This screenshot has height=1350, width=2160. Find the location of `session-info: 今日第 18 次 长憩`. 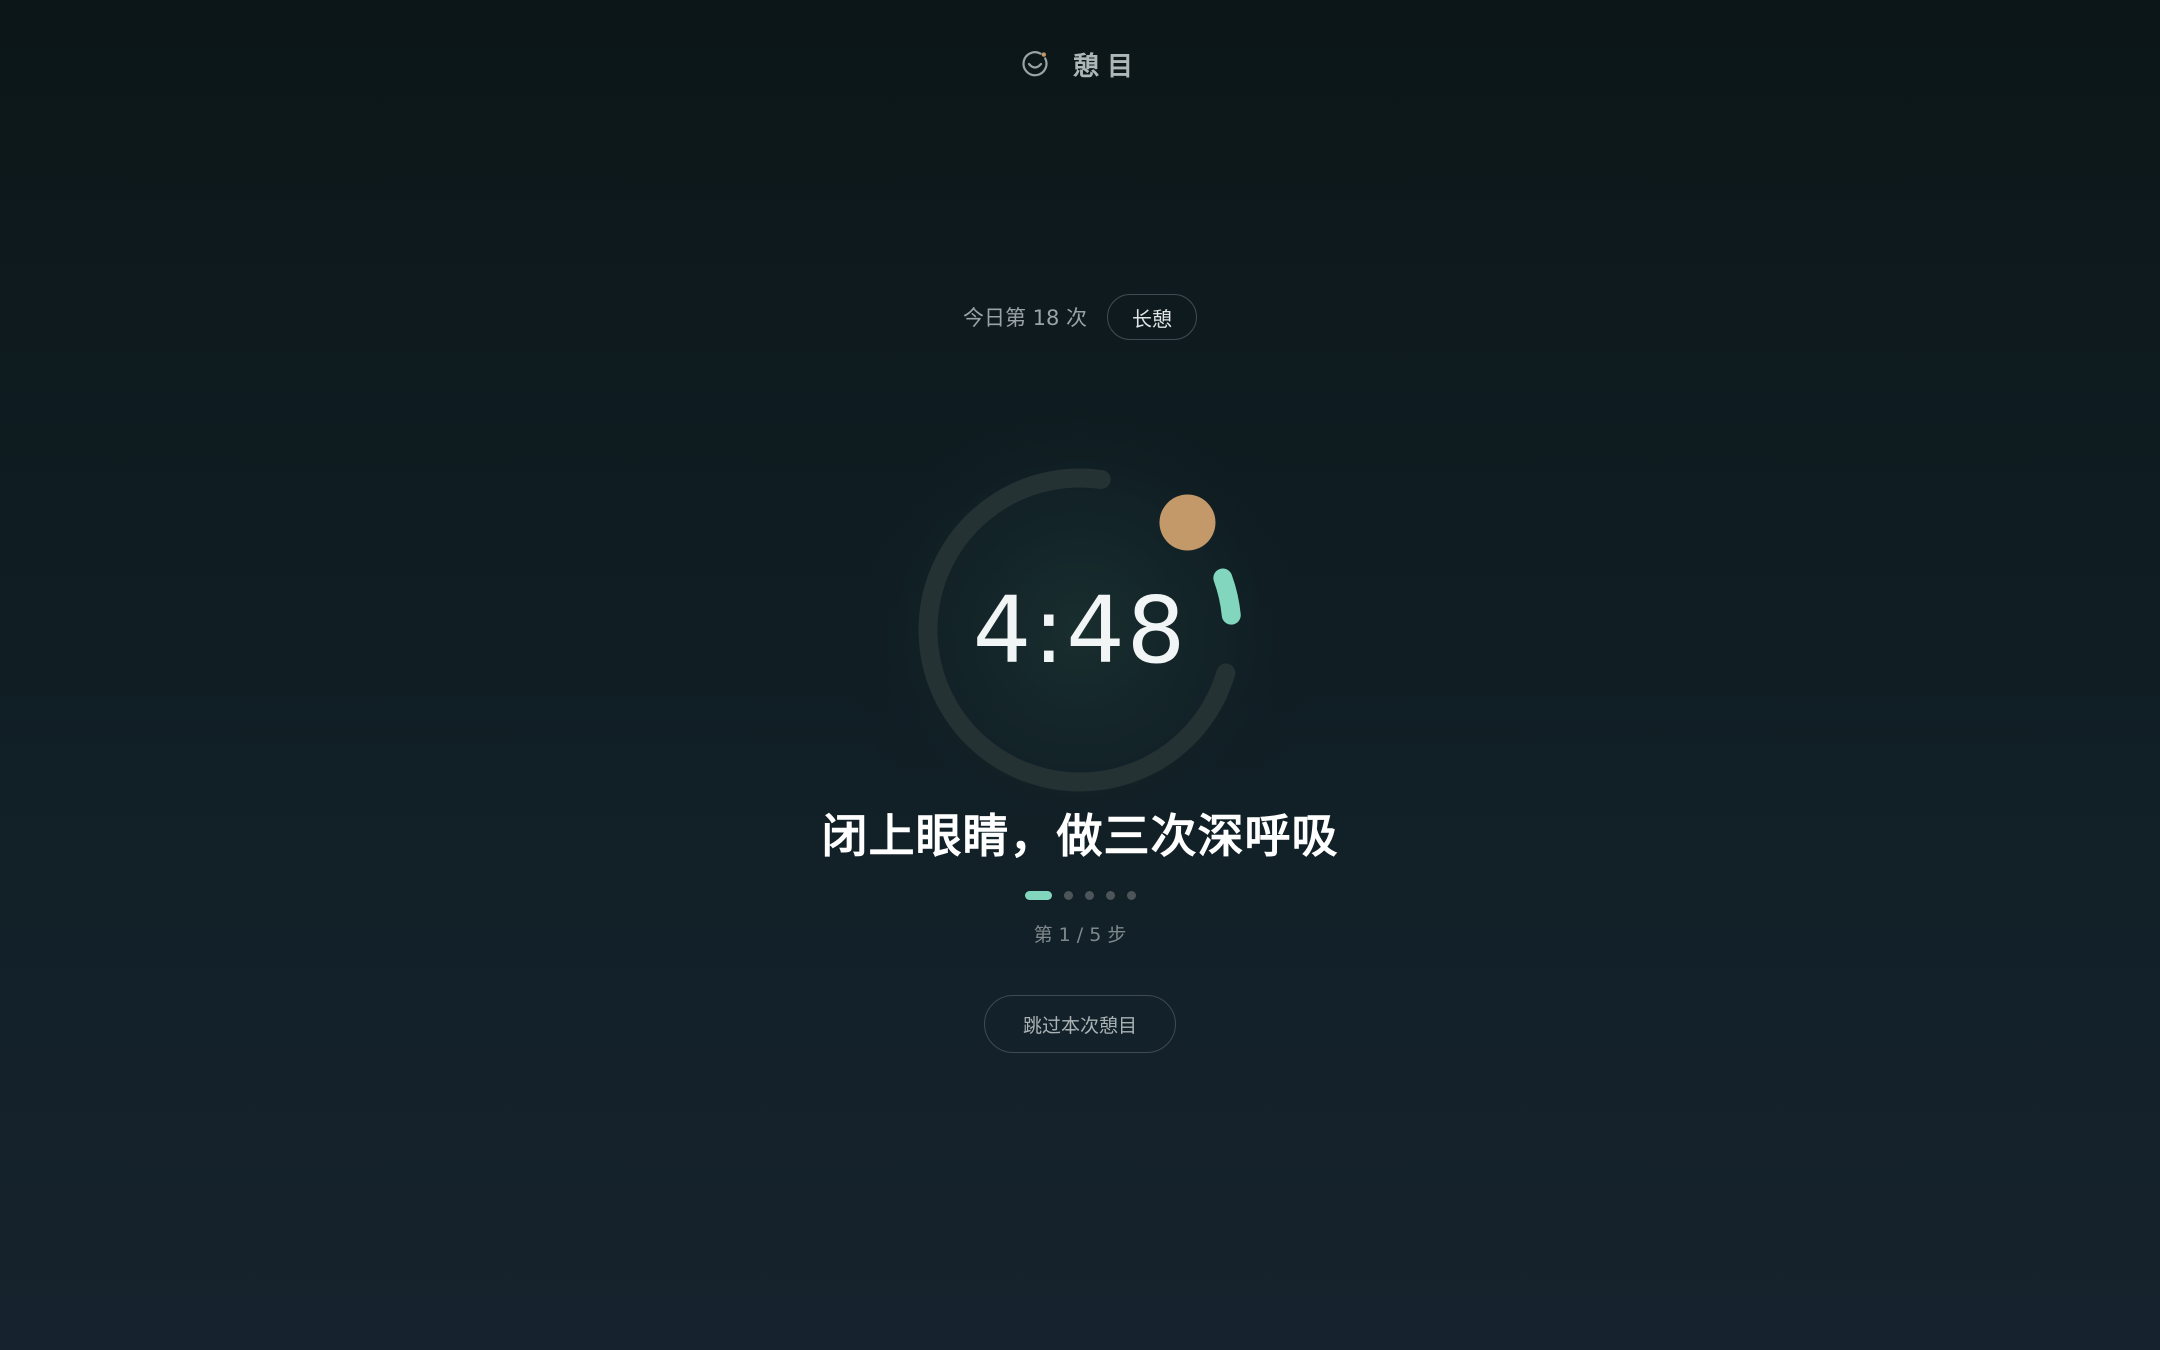

session-info: 今日第 18 次 长憩 is located at coordinates (1080, 317).